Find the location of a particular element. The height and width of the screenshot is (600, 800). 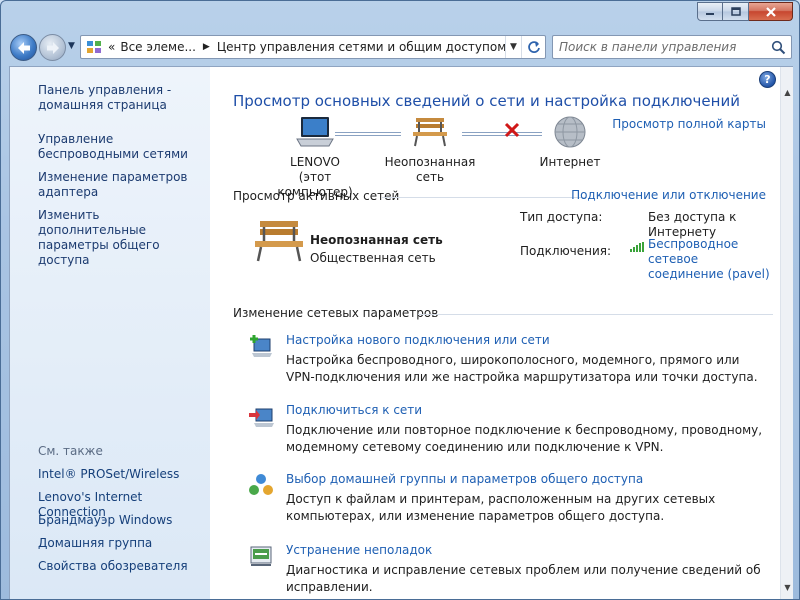

back-arrow-icon is located at coordinates (23, 47).